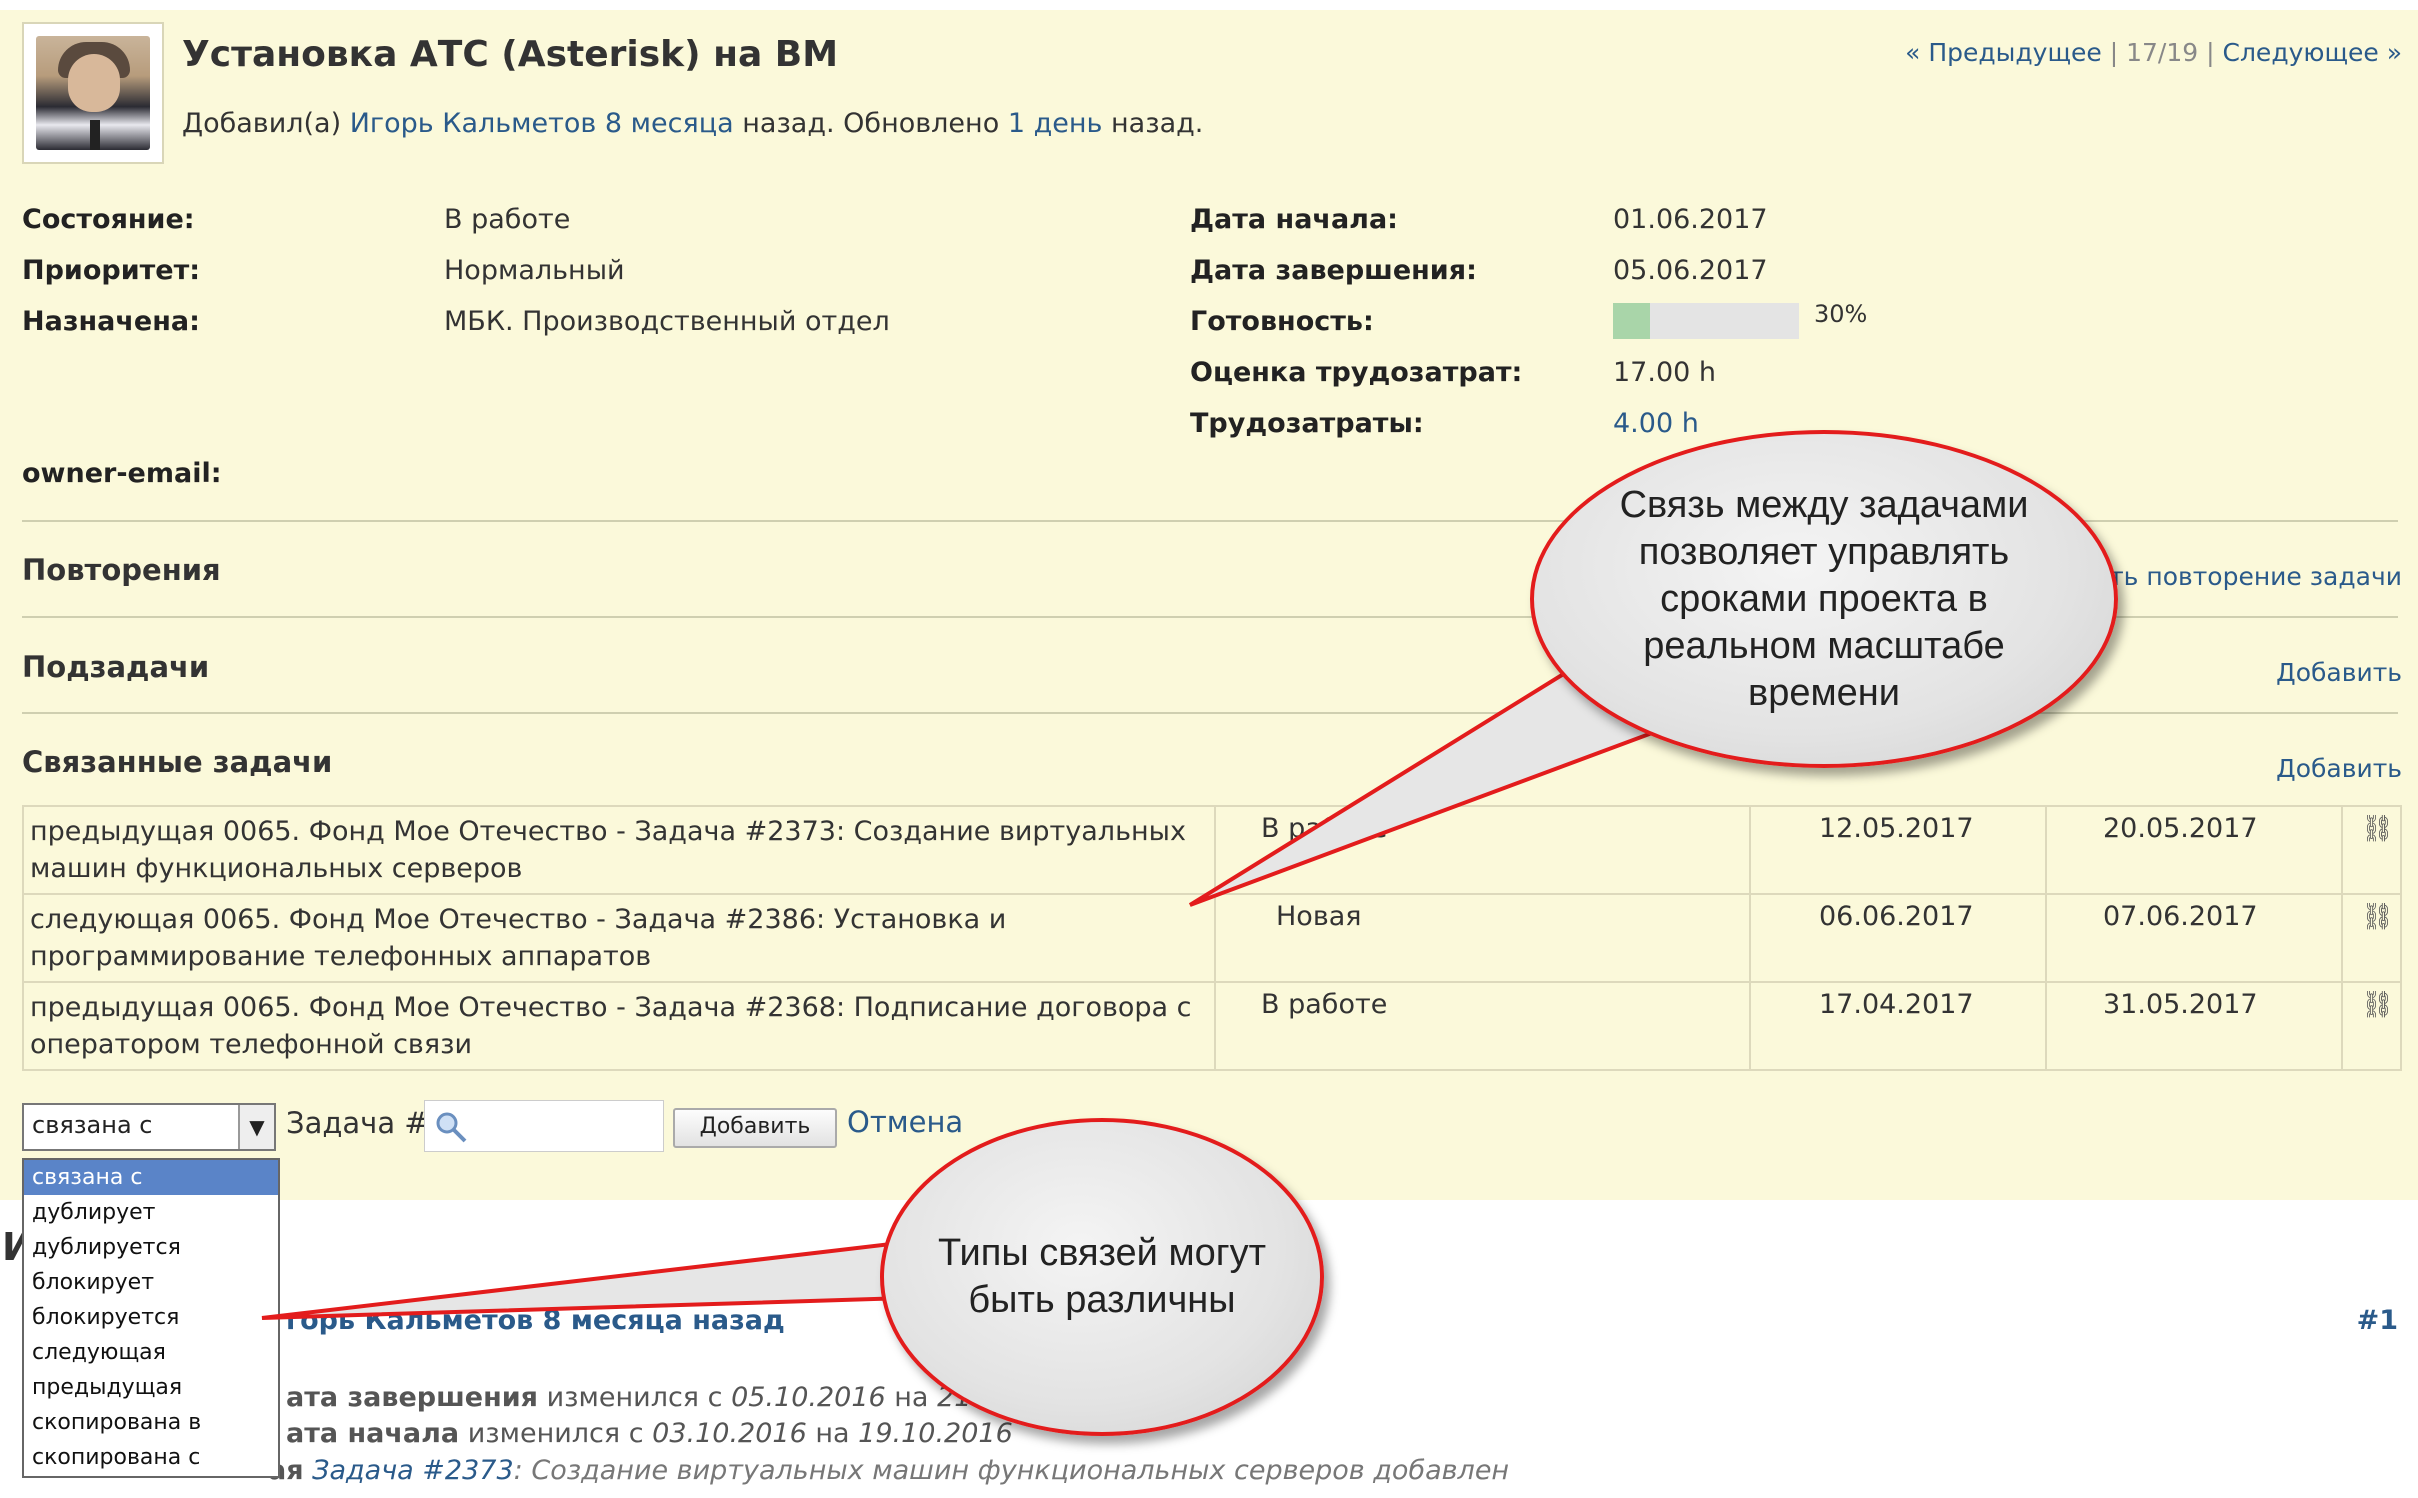  Describe the element at coordinates (262, 123) in the screenshot. I see `author-prefix: Добавил(а)` at that location.